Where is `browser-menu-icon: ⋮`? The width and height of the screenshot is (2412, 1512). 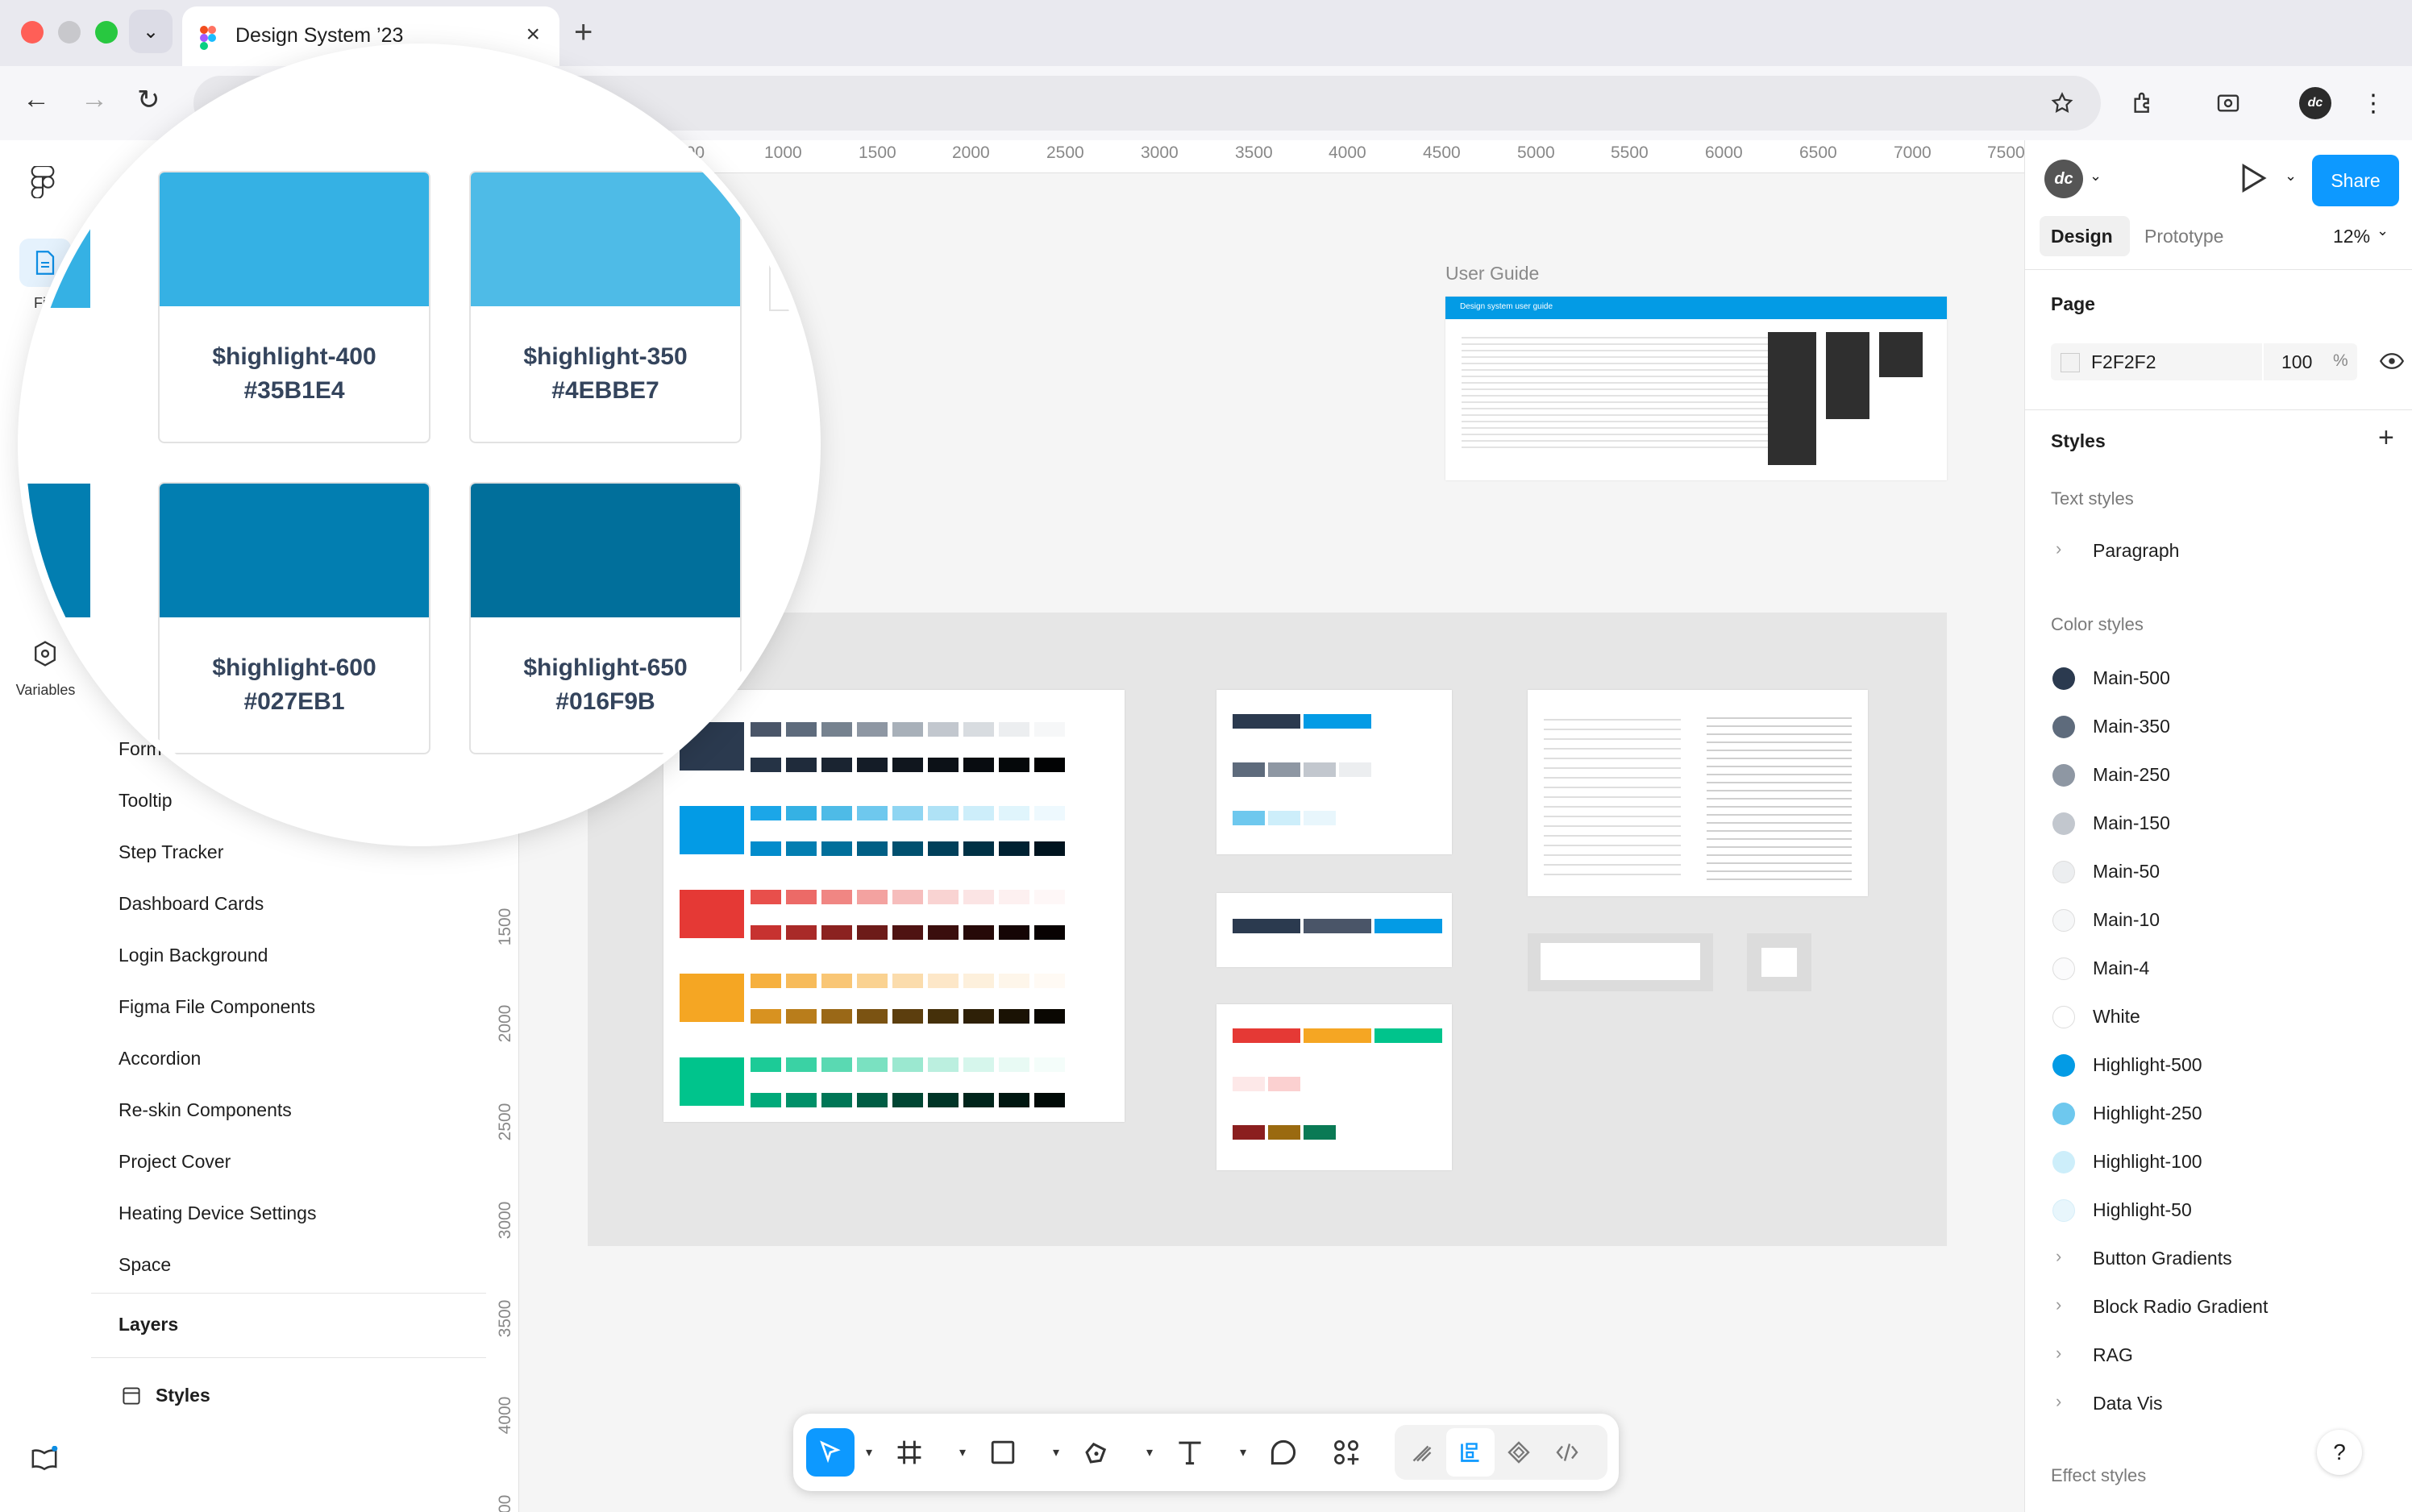
browser-menu-icon: ⋮ is located at coordinates (2373, 103).